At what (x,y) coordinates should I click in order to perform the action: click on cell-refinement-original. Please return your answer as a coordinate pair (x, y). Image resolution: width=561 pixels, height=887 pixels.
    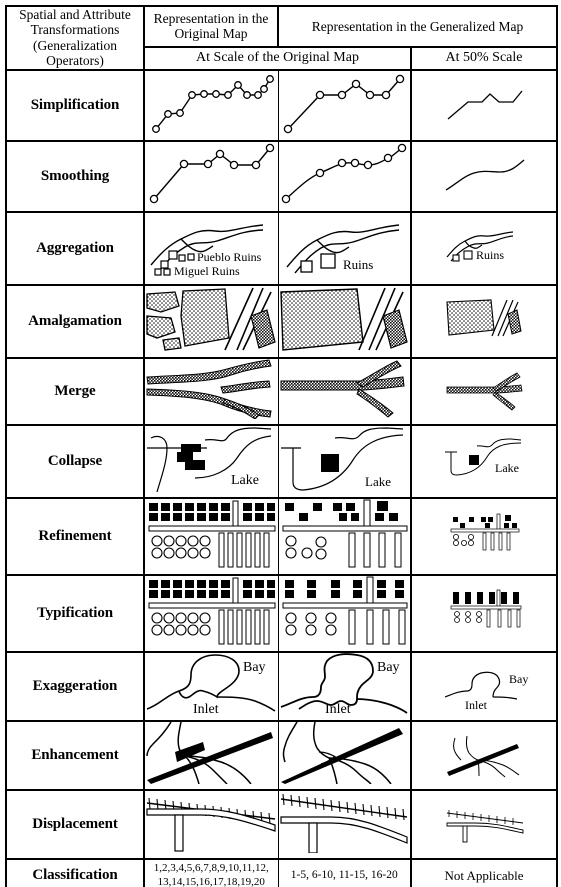
    Looking at the image, I should click on (211, 535).